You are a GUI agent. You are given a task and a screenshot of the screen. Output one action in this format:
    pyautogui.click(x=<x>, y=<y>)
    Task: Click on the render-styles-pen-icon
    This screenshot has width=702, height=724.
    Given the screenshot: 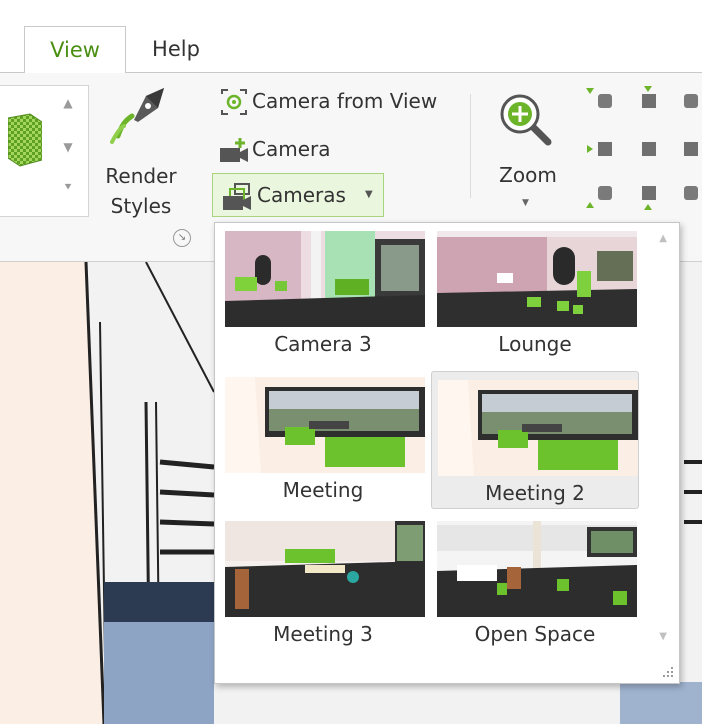 What is the action you would take?
    pyautogui.click(x=137, y=115)
    